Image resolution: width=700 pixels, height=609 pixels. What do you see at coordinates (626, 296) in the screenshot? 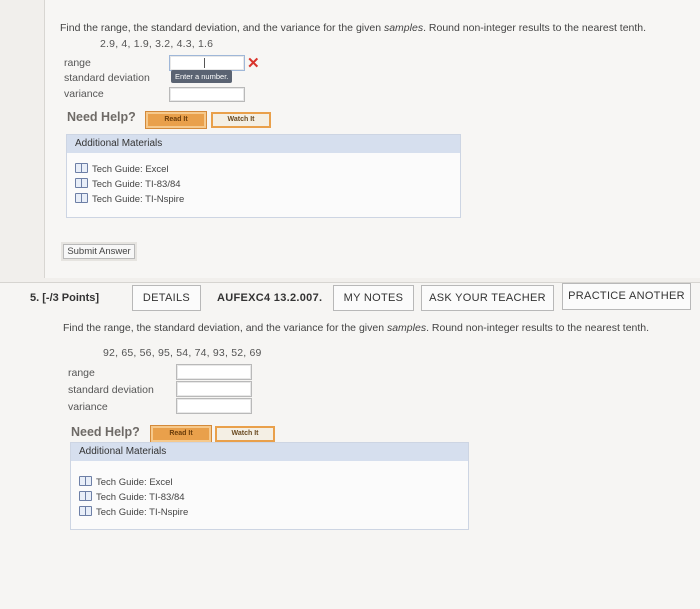
I see `practice-another-button: PRACTICE ANOTHER` at bounding box center [626, 296].